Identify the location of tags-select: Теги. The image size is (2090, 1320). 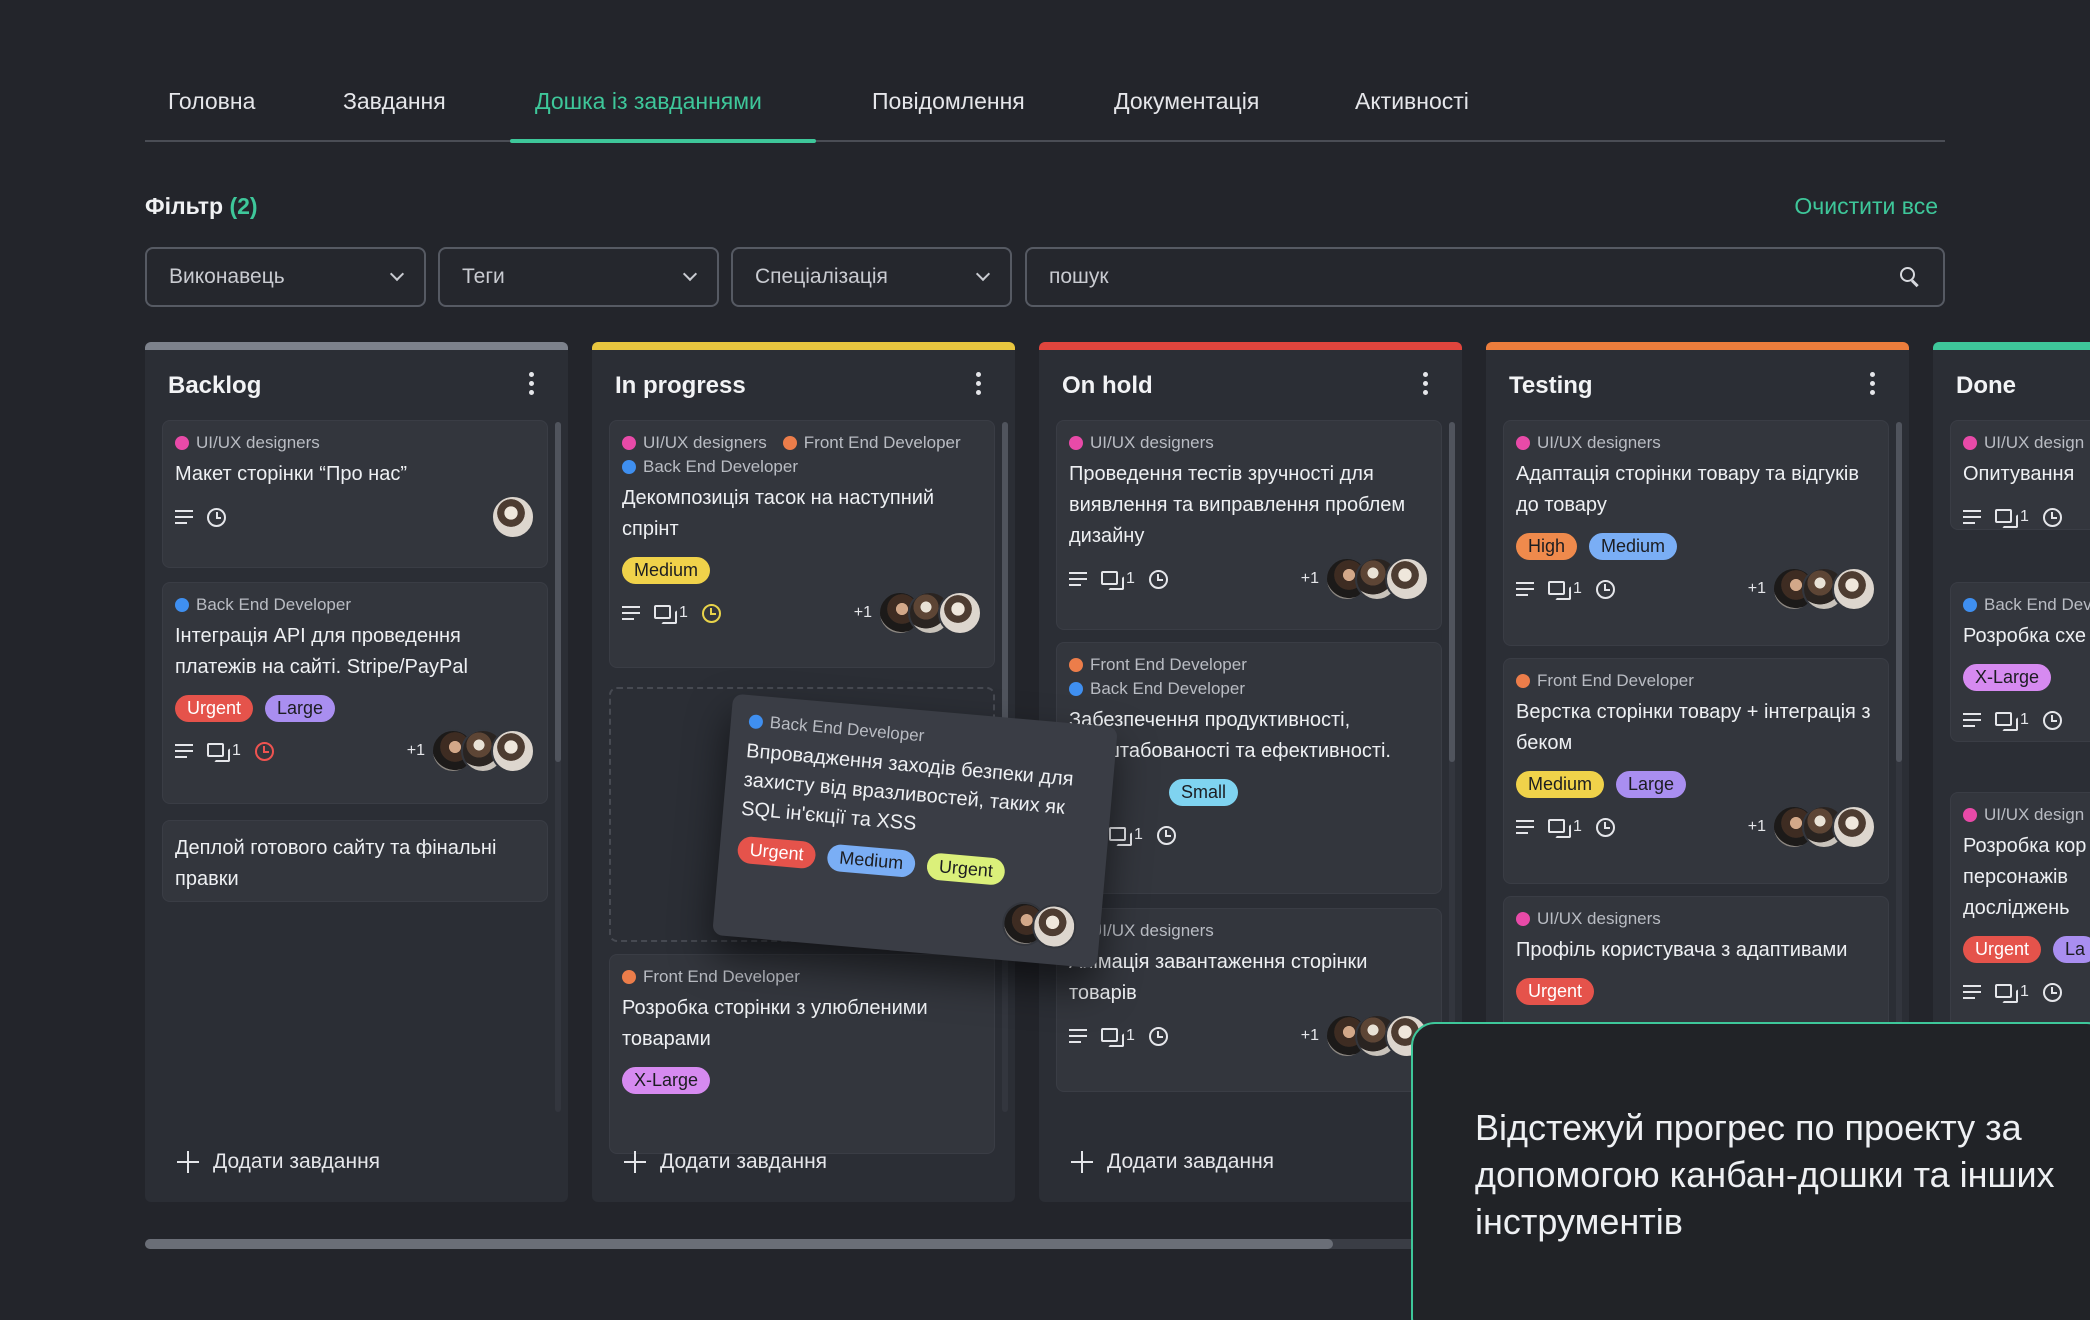
(578, 277).